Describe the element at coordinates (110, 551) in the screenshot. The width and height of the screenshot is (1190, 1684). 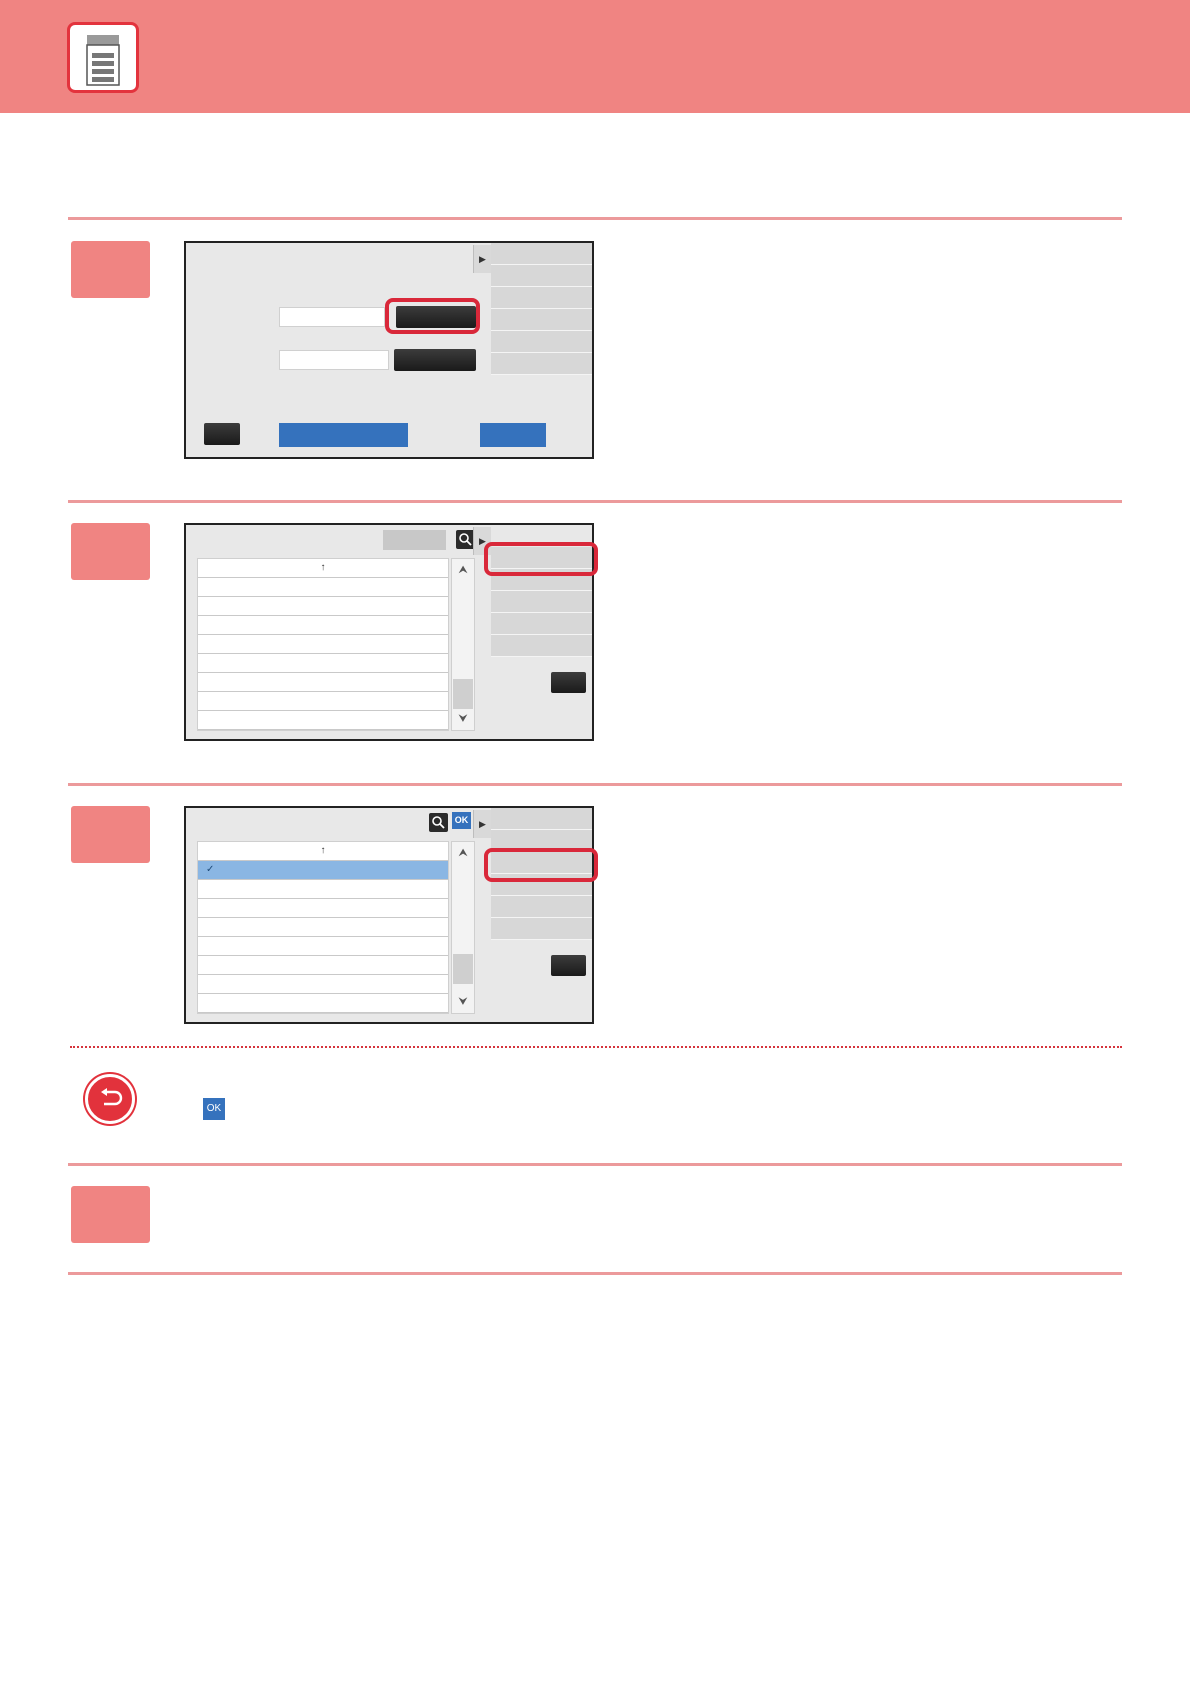
I see `step-2-marker` at that location.